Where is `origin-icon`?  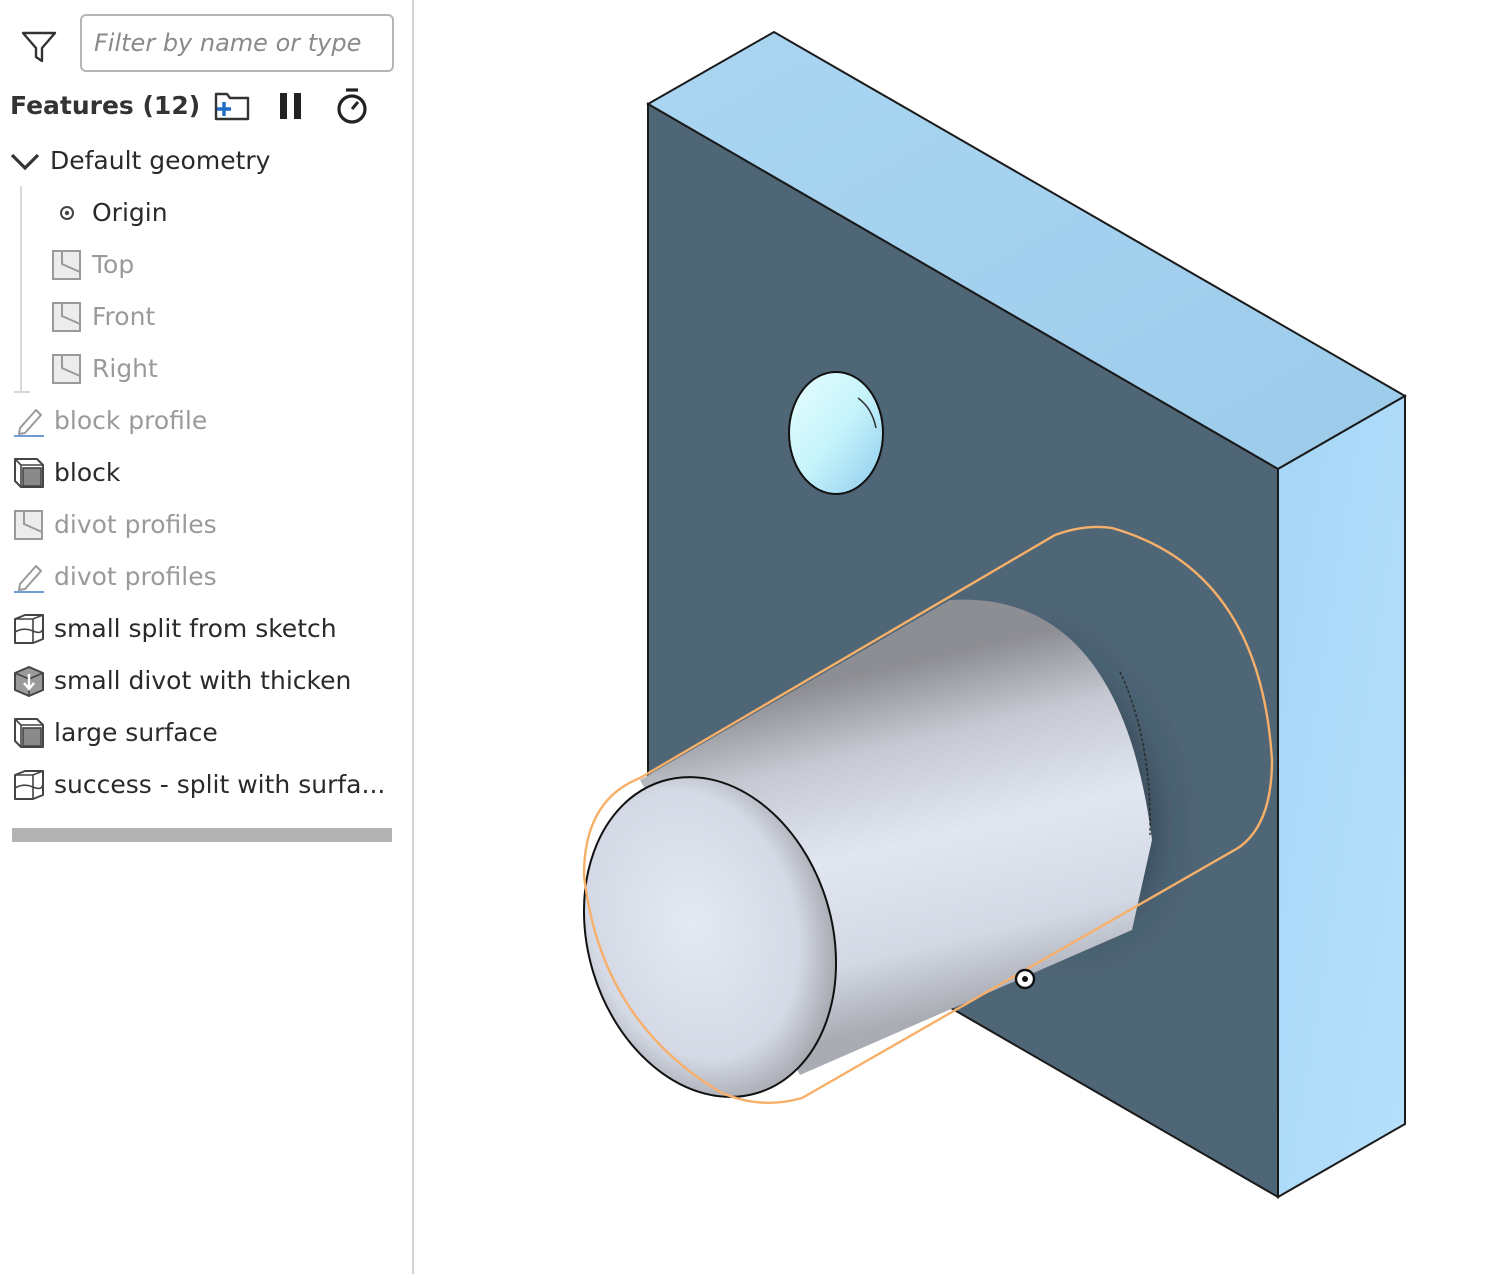
origin-icon is located at coordinates (67, 213).